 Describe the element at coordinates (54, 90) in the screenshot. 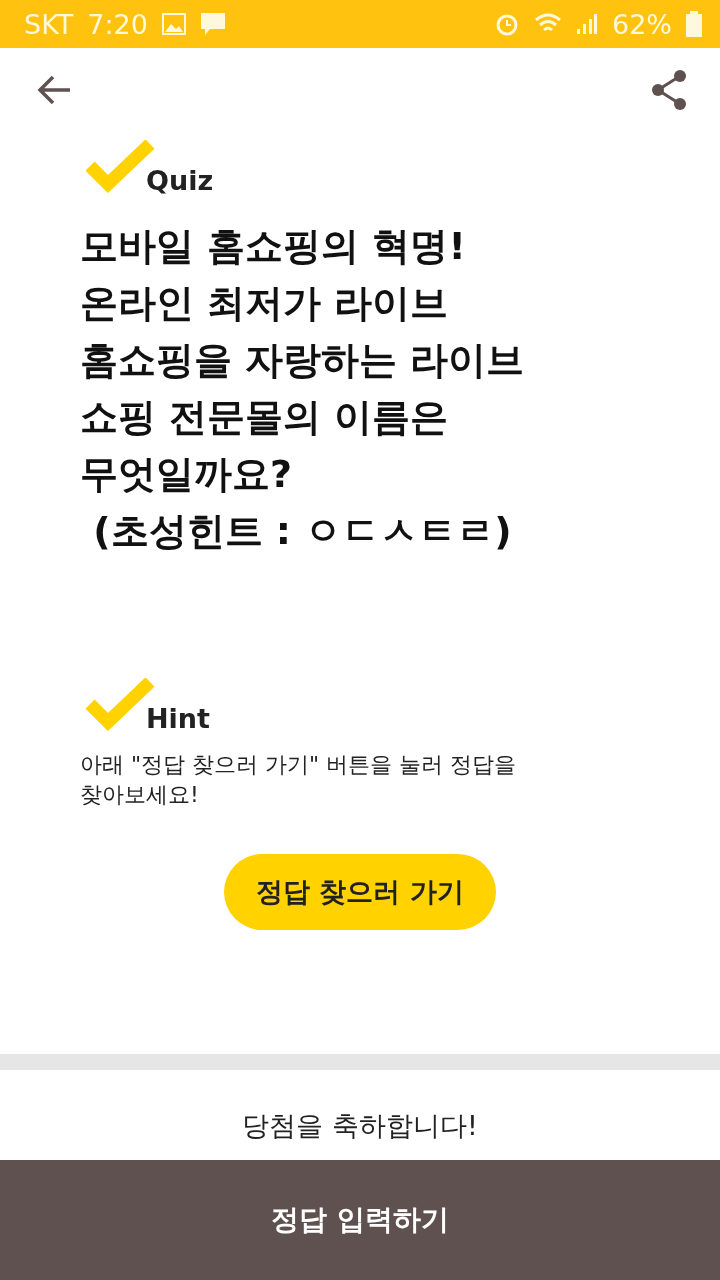

I see `back-arrow-icon` at that location.